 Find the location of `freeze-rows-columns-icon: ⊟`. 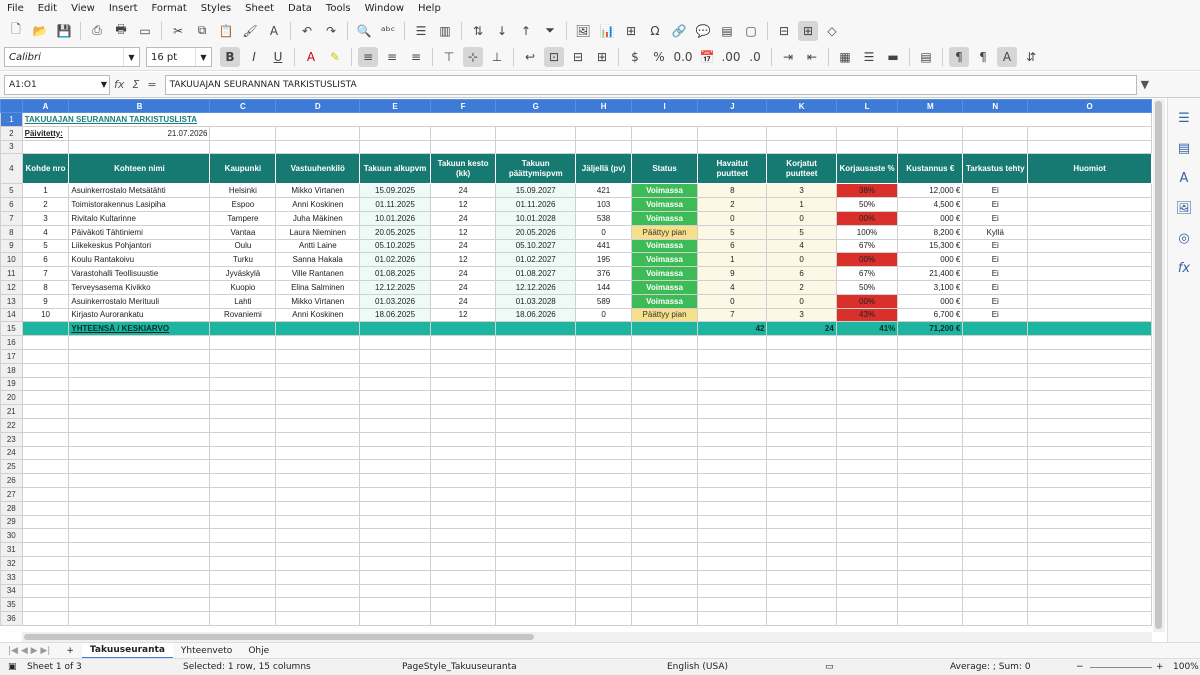

freeze-rows-columns-icon: ⊟ is located at coordinates (784, 31).